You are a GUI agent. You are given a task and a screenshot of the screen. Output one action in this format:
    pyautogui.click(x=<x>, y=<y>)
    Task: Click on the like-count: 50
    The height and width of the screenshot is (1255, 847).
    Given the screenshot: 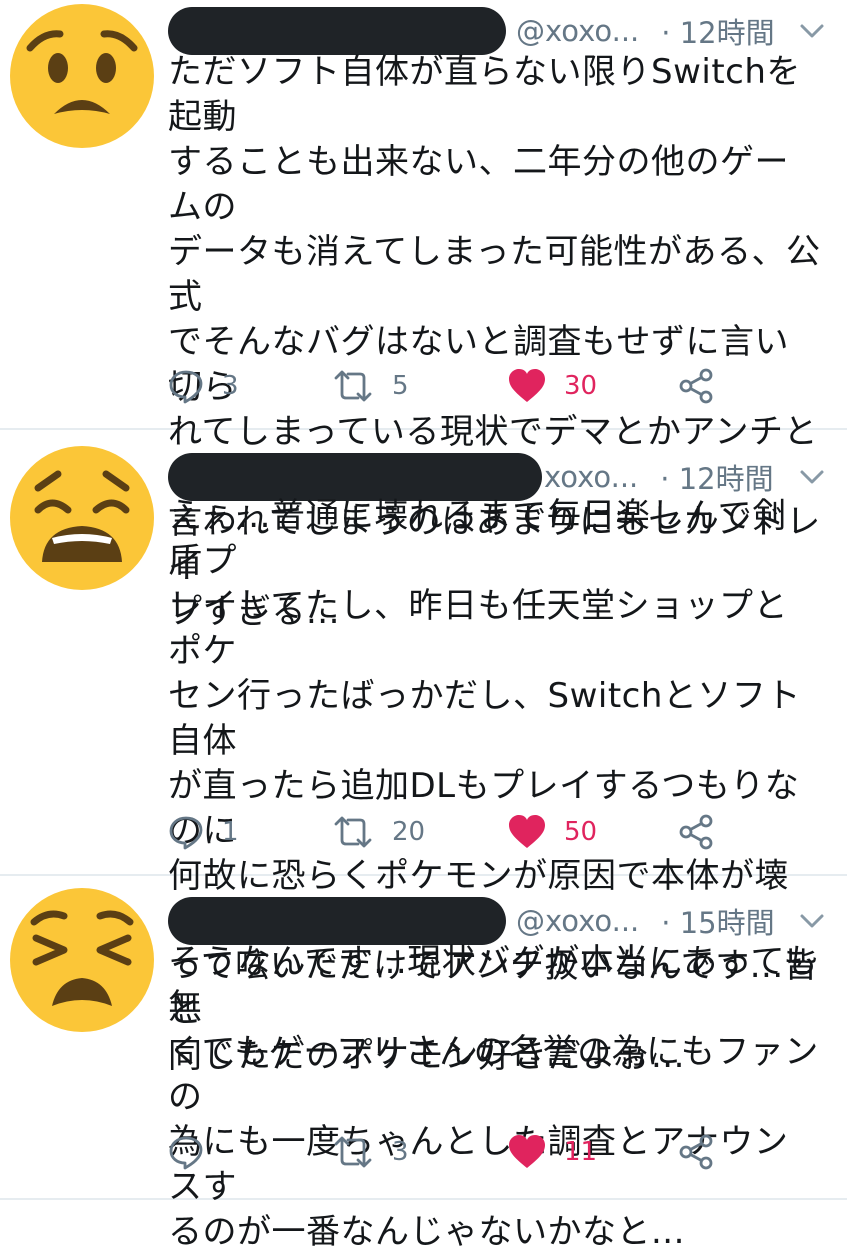 What is the action you would take?
    pyautogui.click(x=581, y=832)
    